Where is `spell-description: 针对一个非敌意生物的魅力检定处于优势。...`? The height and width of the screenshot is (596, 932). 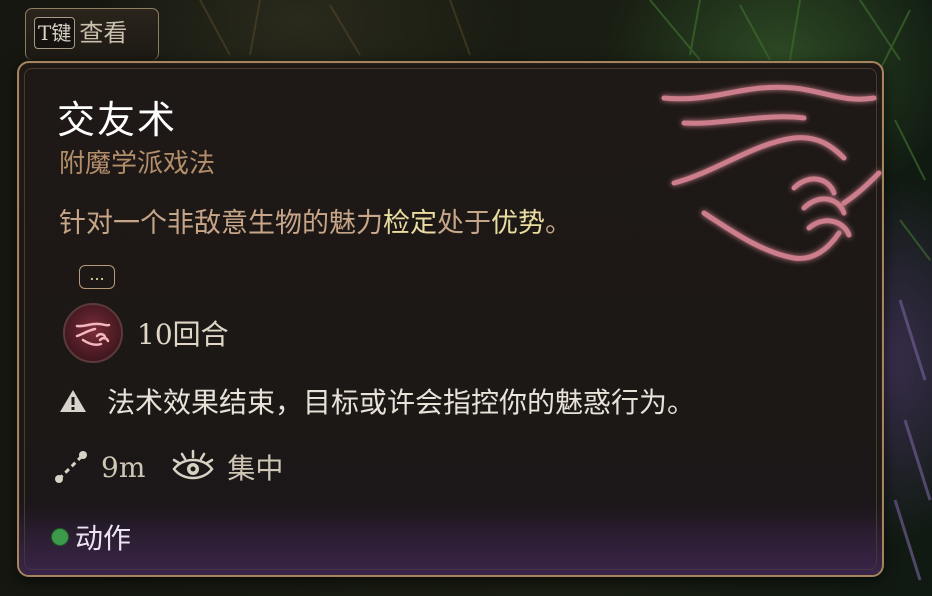 spell-description: 针对一个非敌意生物的魅力检定处于优势。... is located at coordinates (339, 250).